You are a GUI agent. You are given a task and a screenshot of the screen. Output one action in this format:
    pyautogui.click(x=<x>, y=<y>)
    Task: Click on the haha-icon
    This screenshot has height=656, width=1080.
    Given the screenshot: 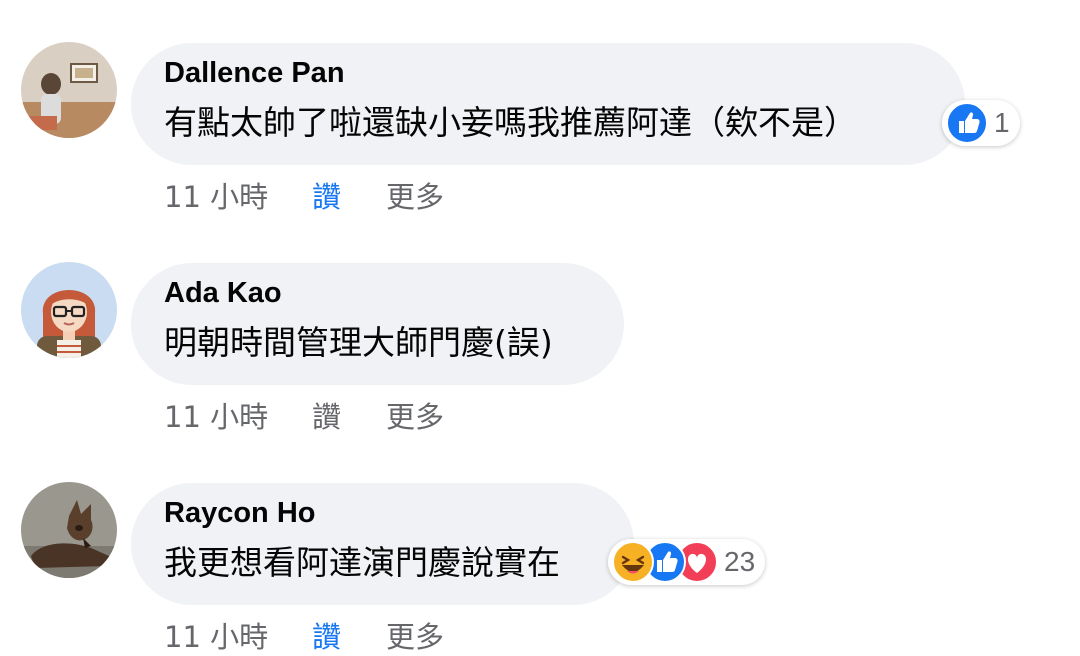 What is the action you would take?
    pyautogui.click(x=633, y=562)
    